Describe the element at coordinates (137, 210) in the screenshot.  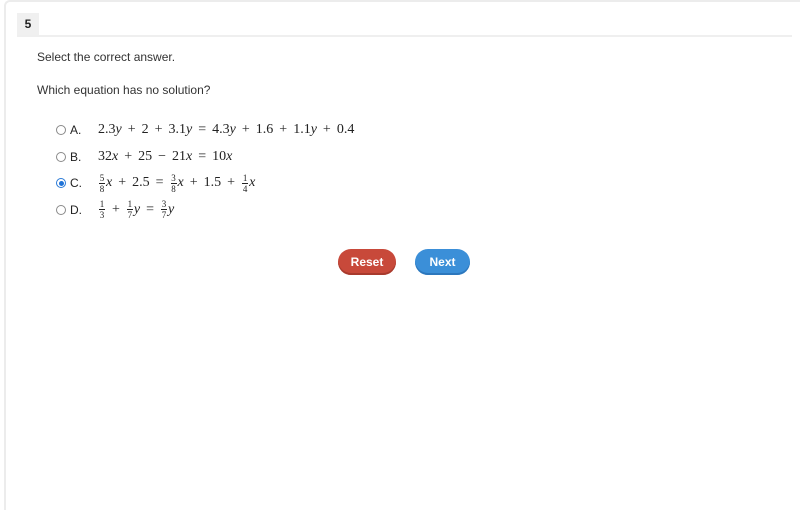
I see `option-d-equation: 13 + 17y = 37y` at that location.